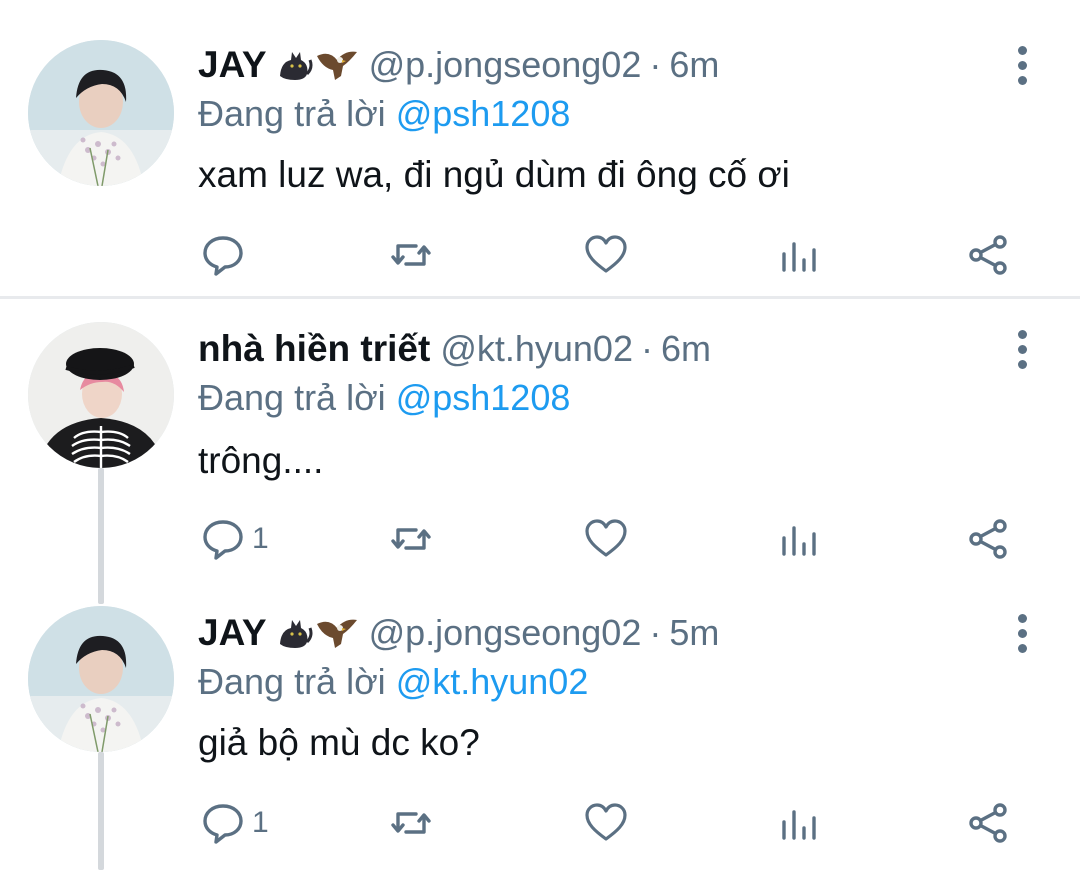  I want to click on author-handle: @kt.hyun02, so click(536, 349).